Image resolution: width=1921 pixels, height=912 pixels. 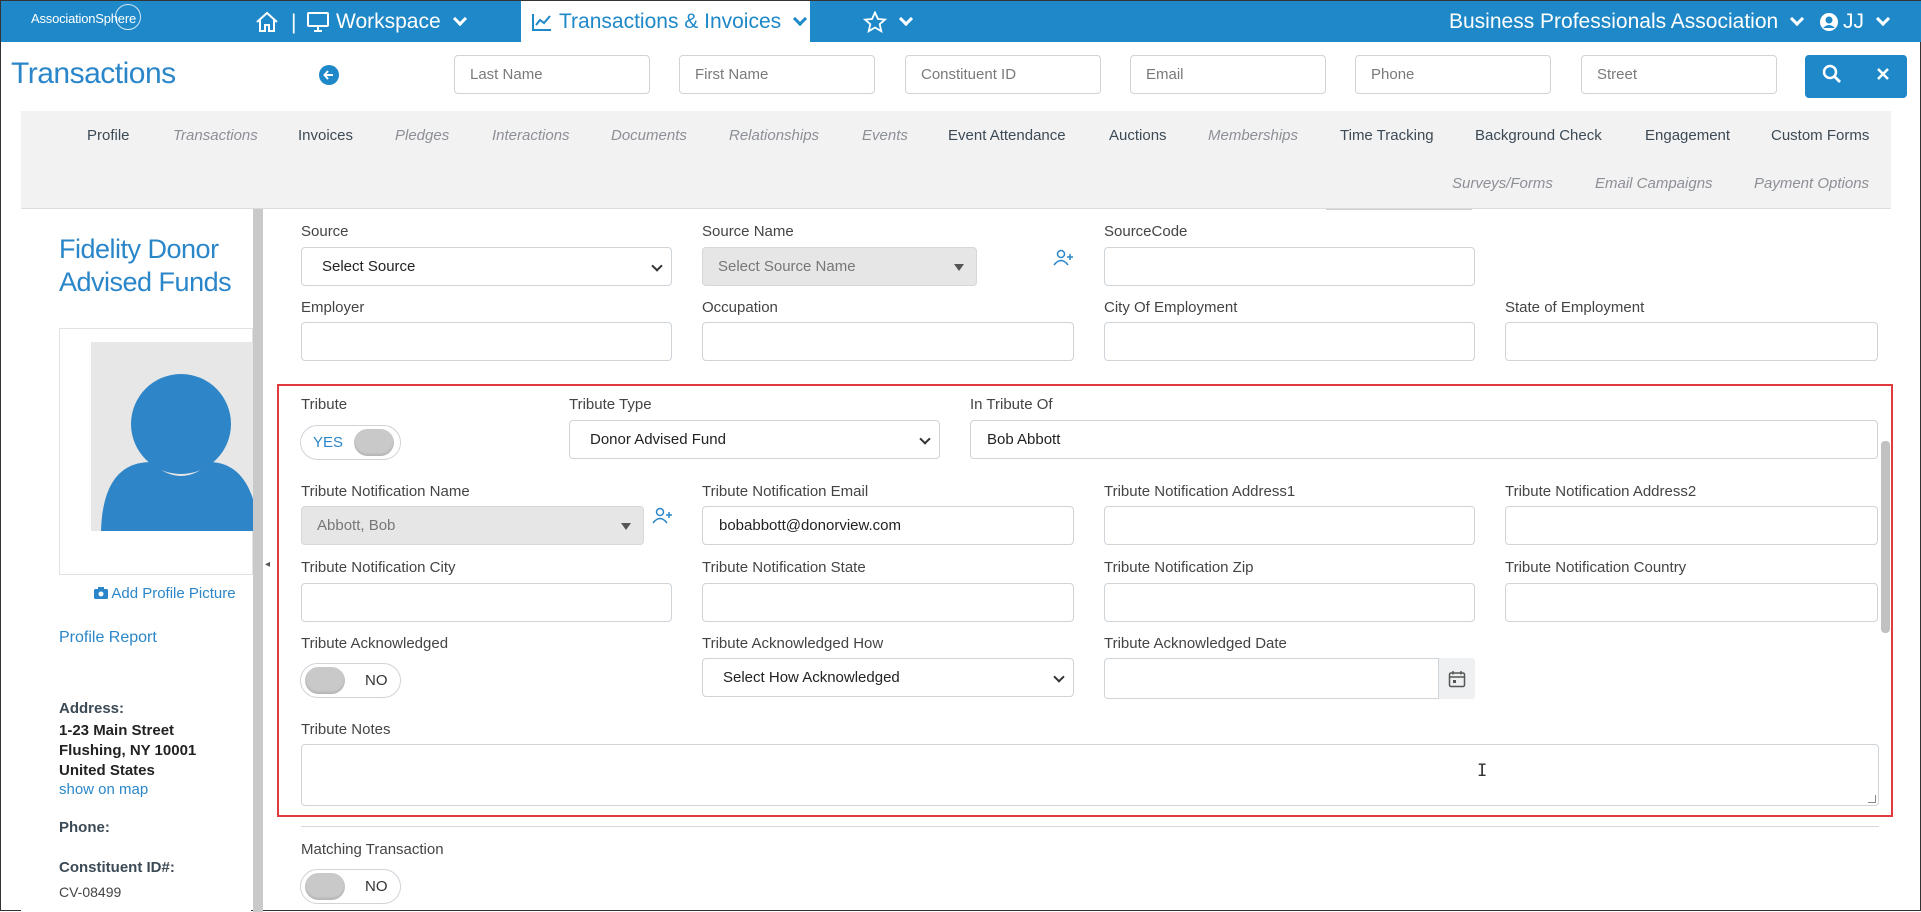 I want to click on back-button, so click(x=329, y=75).